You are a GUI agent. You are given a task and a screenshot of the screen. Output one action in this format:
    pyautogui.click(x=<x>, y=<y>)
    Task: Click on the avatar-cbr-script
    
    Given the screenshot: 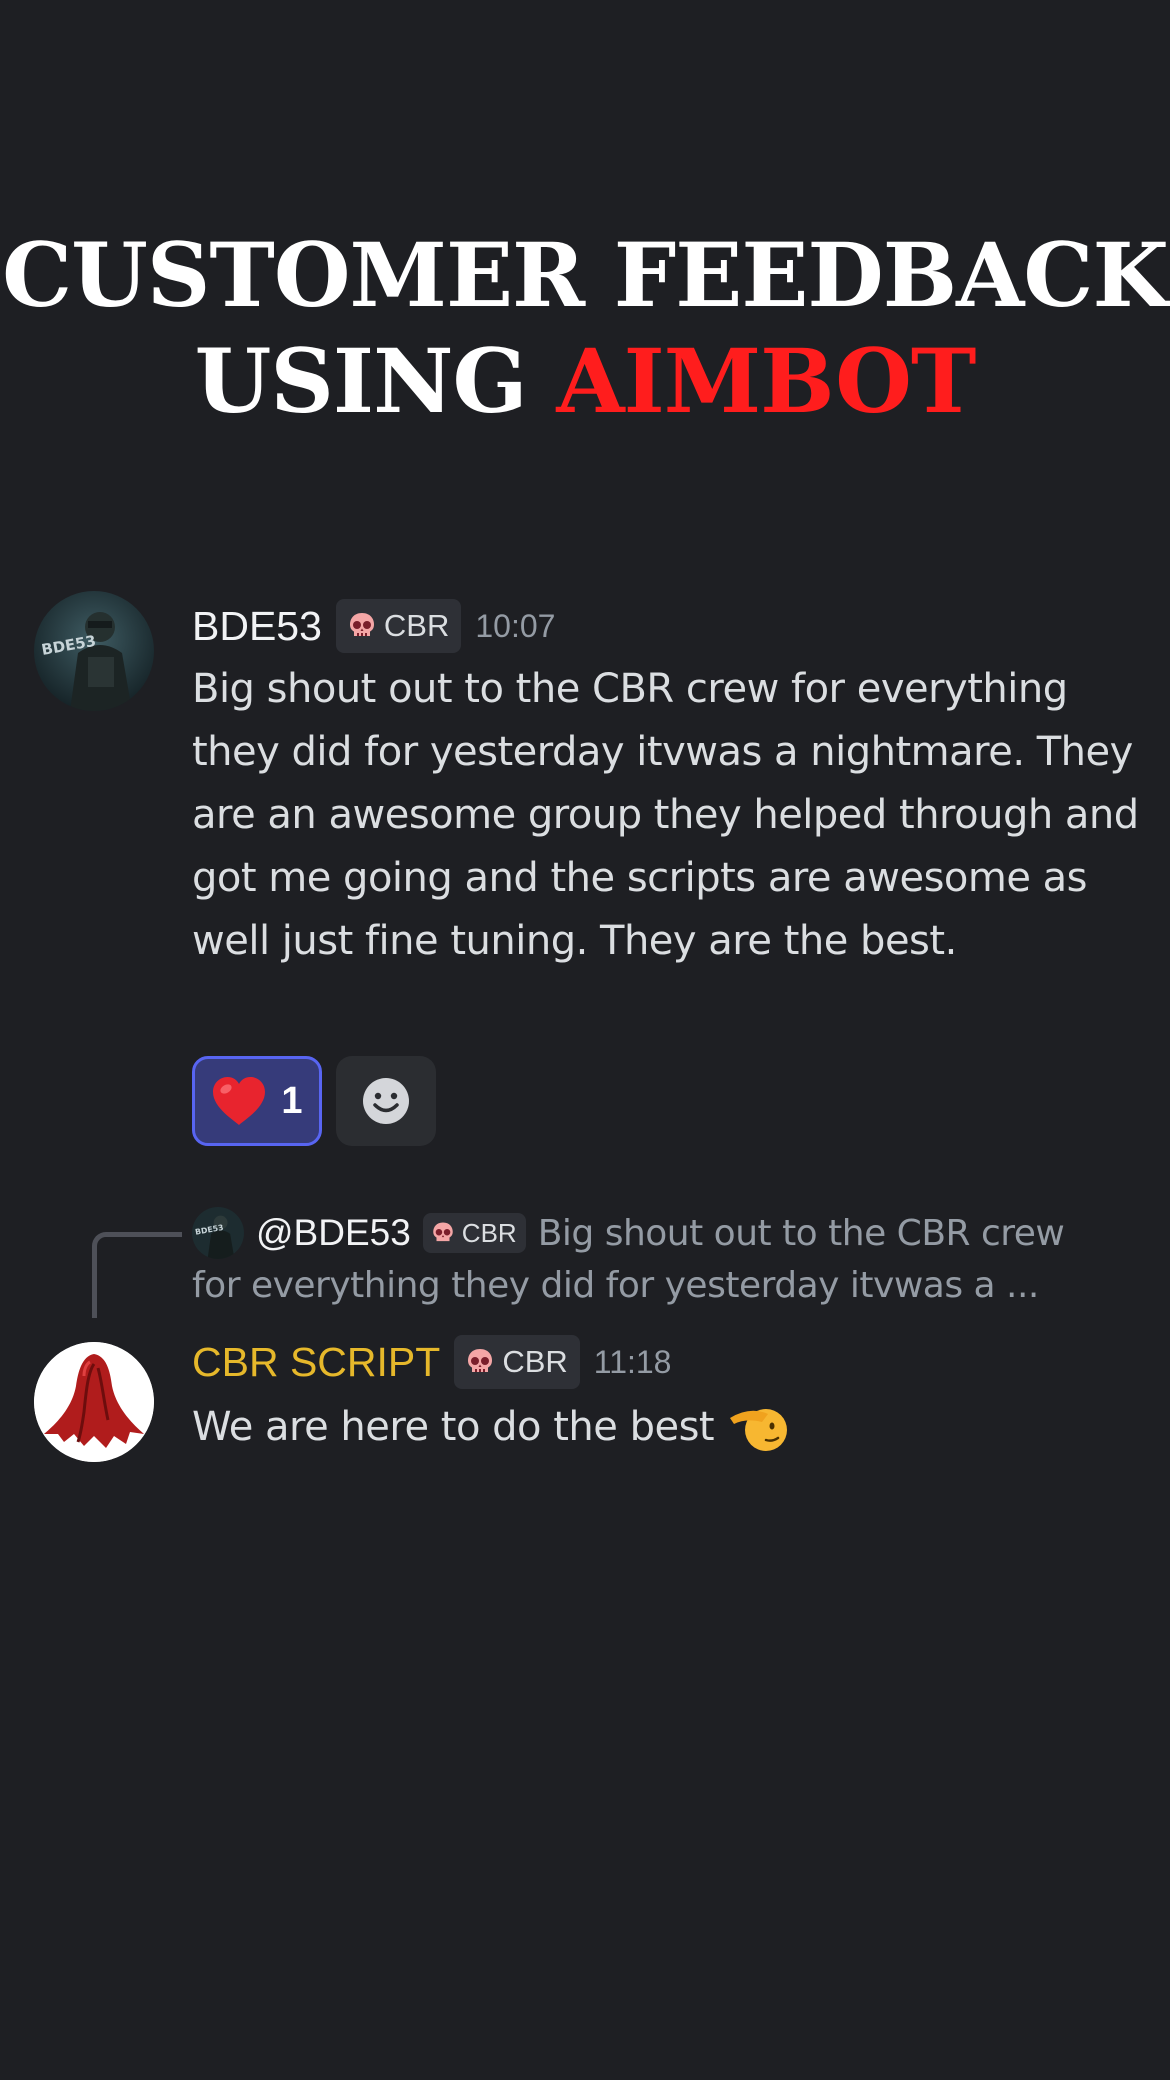 What is the action you would take?
    pyautogui.click(x=94, y=1402)
    